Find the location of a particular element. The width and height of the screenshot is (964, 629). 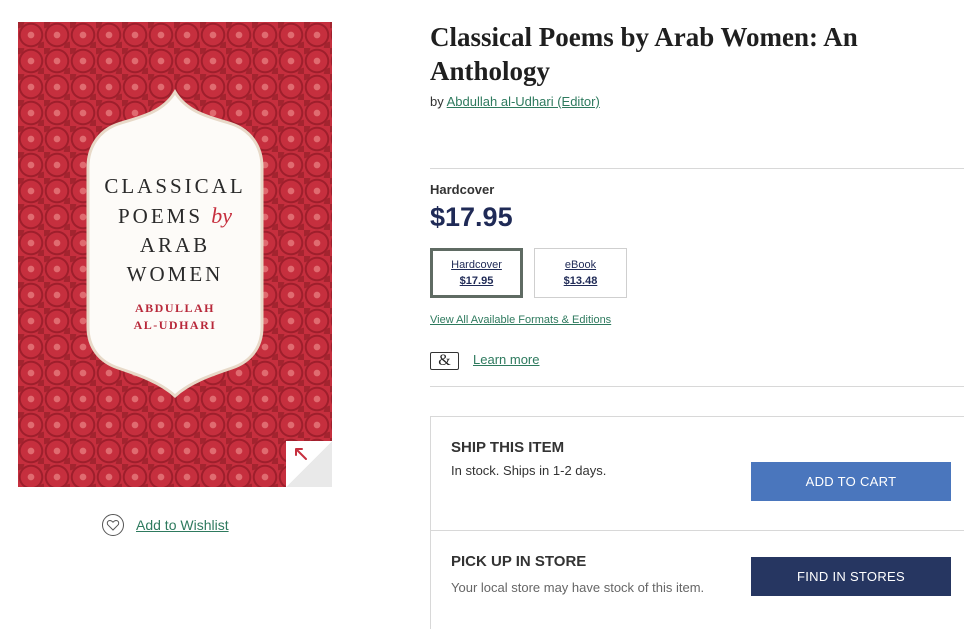

cover-author-line: ABDULLAH is located at coordinates (174, 308).